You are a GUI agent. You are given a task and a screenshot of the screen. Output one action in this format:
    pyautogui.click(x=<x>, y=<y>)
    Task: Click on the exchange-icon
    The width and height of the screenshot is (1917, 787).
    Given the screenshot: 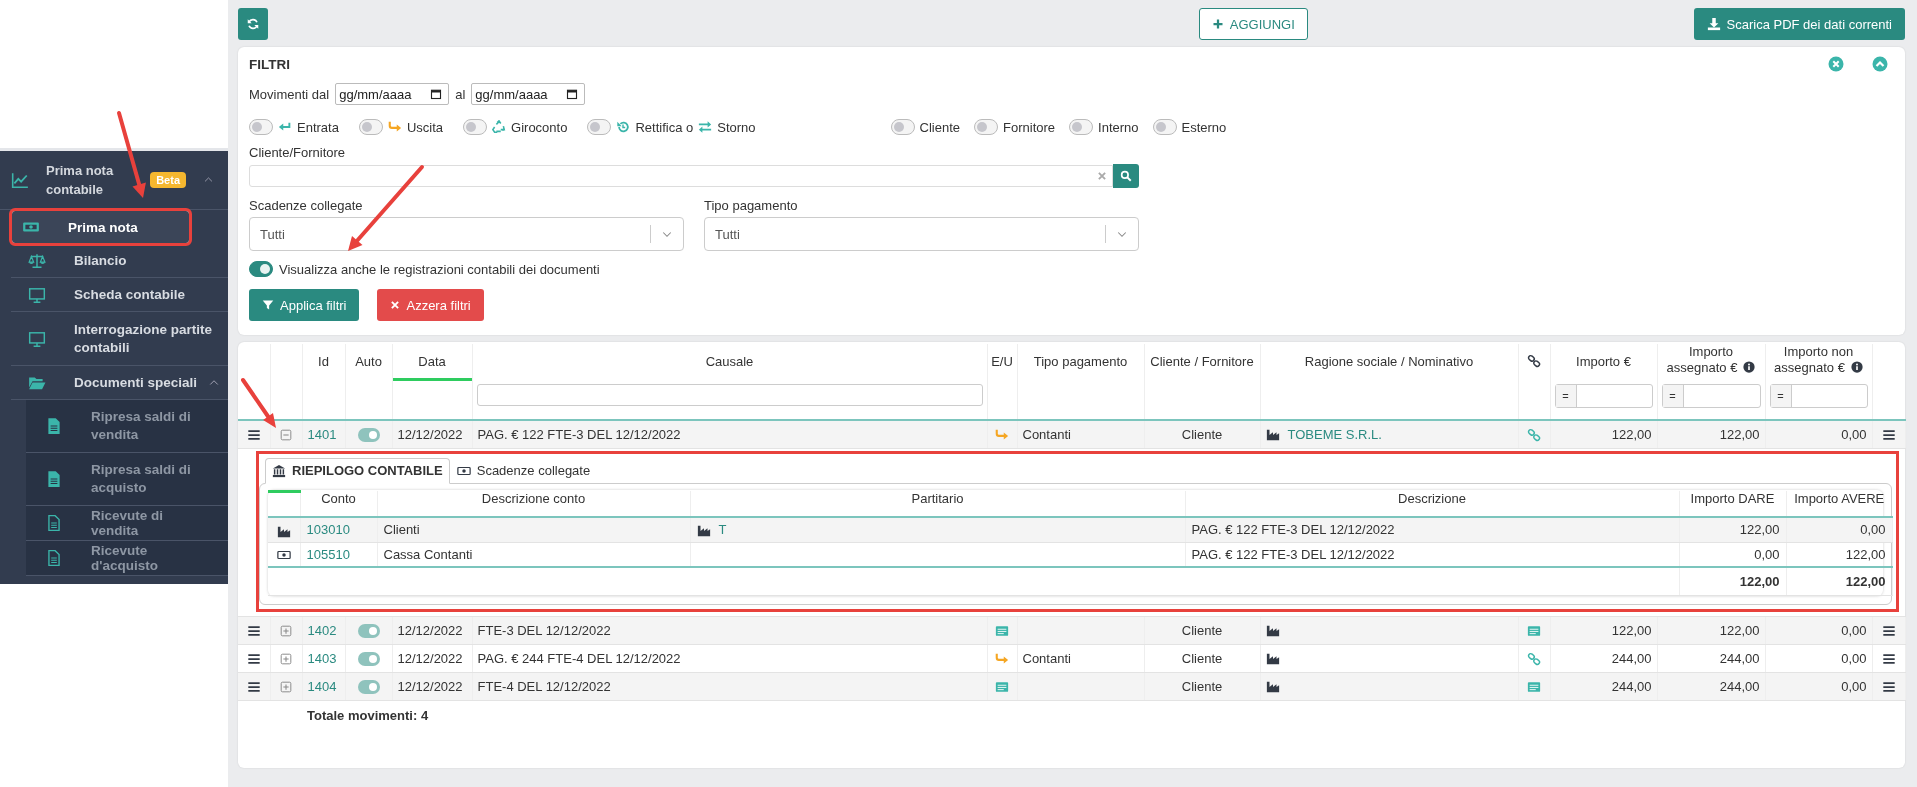 What is the action you would take?
    pyautogui.click(x=705, y=127)
    